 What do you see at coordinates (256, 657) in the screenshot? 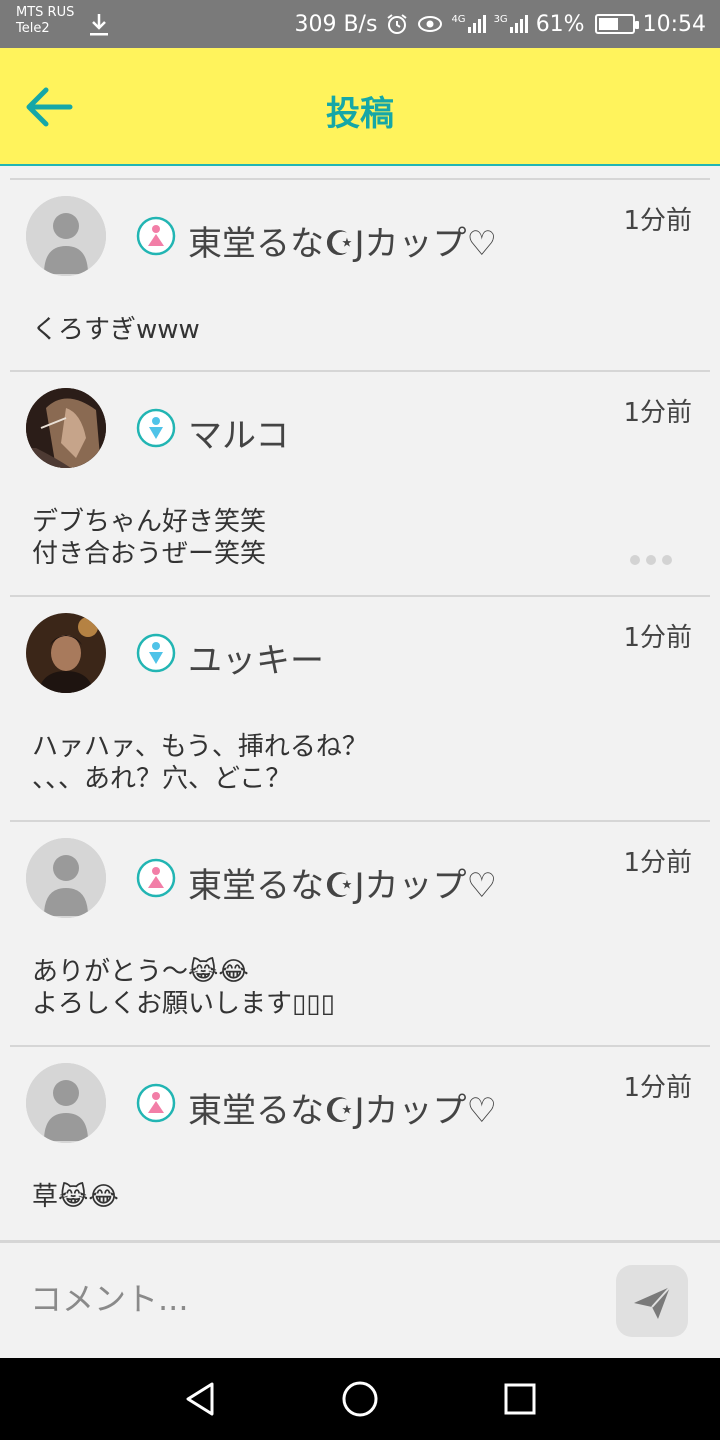
I see `username: ユッキー` at bounding box center [256, 657].